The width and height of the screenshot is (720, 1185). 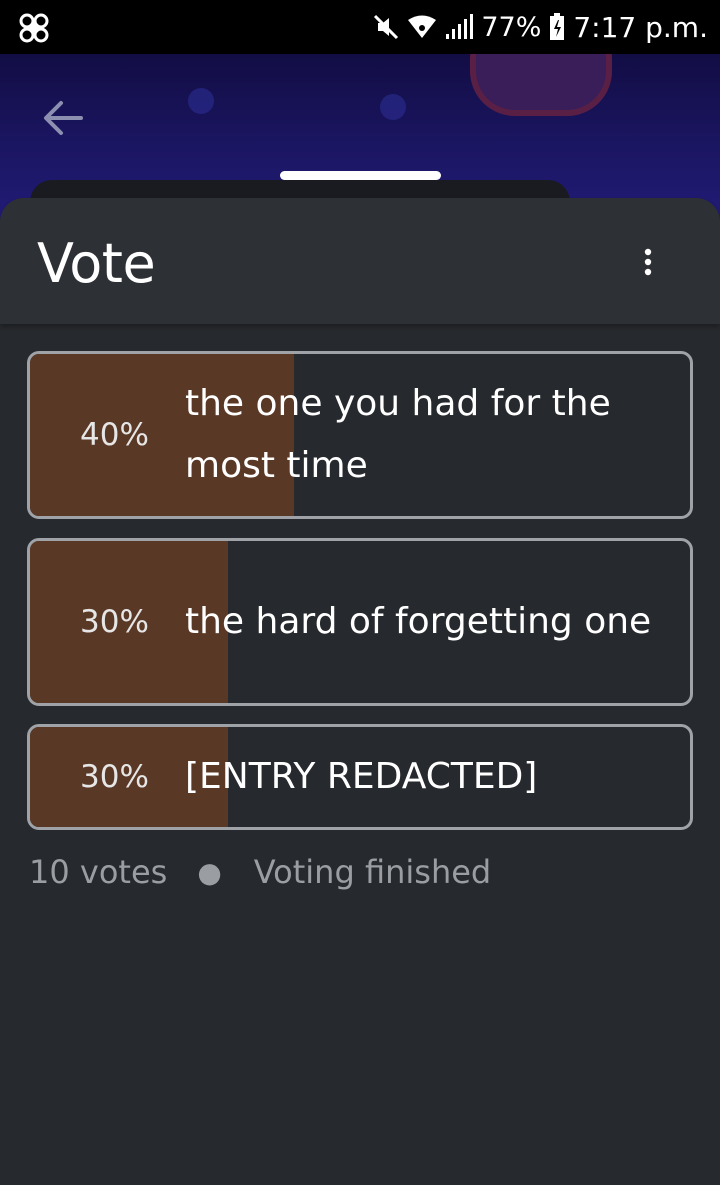 I want to click on more-vertical-icon, so click(x=648, y=262).